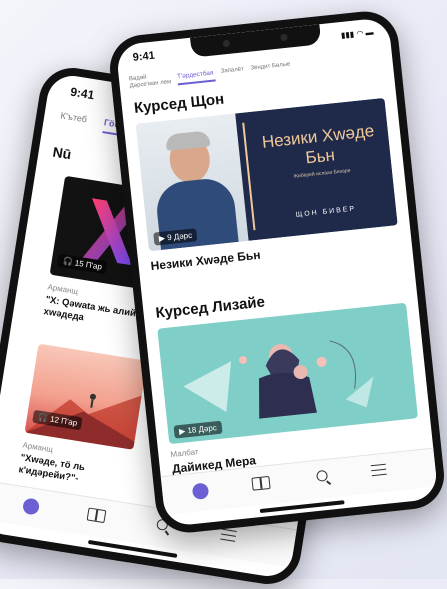 This screenshot has height=589, width=447. I want to click on course-card: 🎧 12 П'ар, so click(86, 396).